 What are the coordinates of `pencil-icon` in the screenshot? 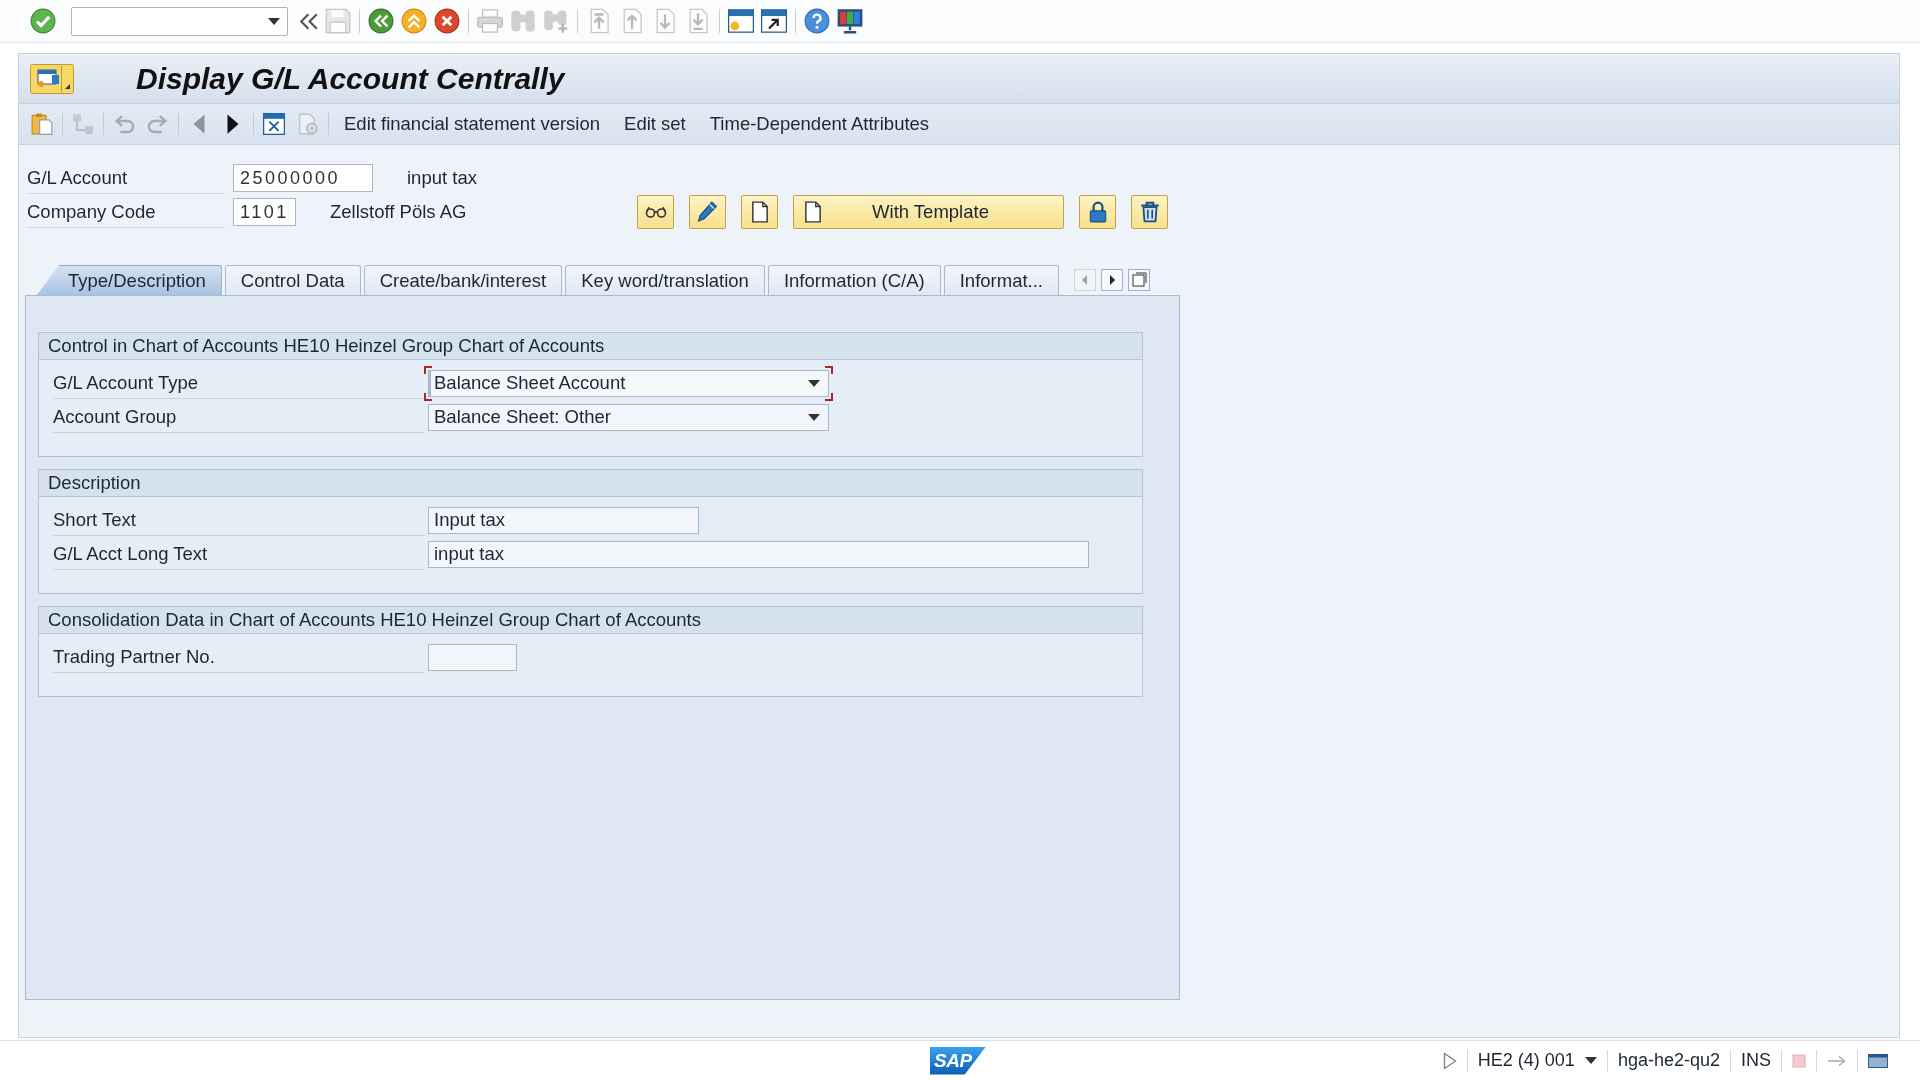 It's located at (707, 212).